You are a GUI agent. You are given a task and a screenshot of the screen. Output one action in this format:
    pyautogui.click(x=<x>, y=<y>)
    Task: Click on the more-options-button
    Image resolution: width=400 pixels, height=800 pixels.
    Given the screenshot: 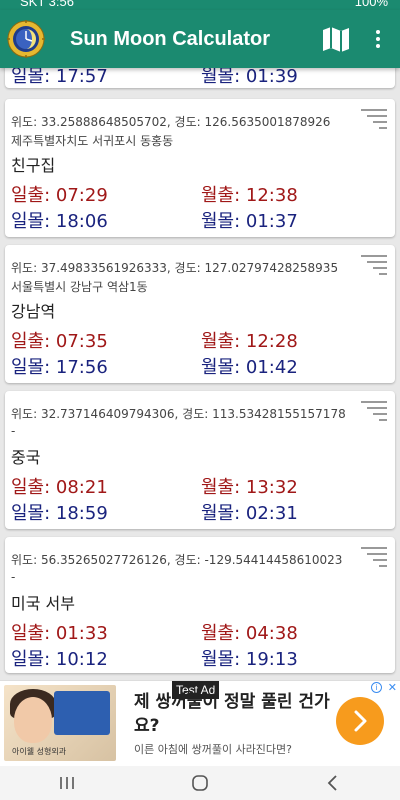 What is the action you would take?
    pyautogui.click(x=378, y=39)
    